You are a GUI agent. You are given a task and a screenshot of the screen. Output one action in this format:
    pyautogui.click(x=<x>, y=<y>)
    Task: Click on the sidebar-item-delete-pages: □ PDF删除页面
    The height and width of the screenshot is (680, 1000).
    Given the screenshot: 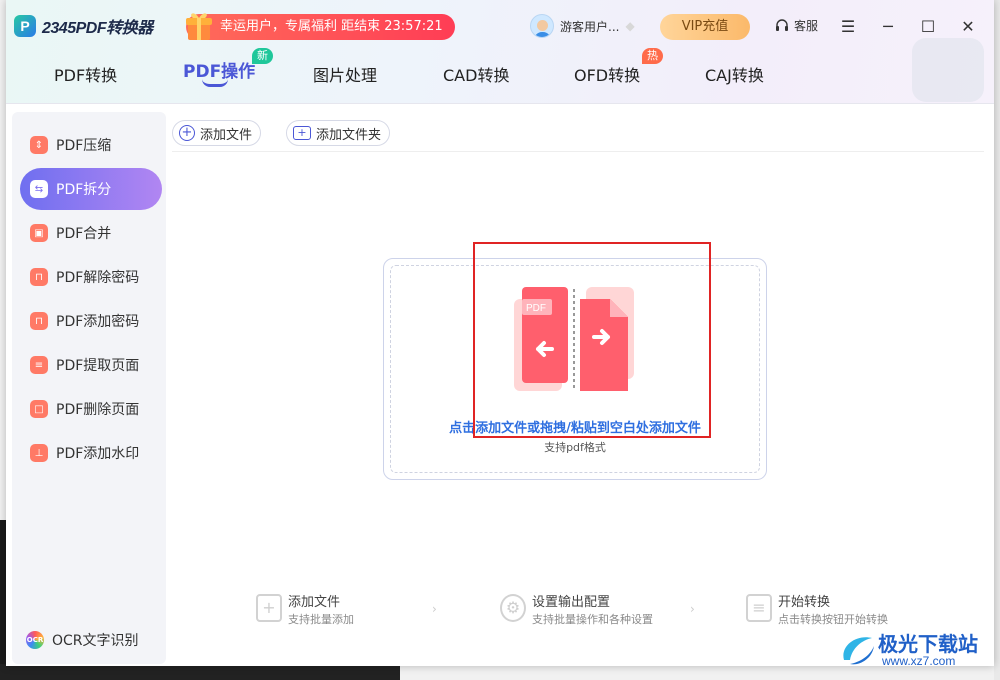 What is the action you would take?
    pyautogui.click(x=91, y=409)
    